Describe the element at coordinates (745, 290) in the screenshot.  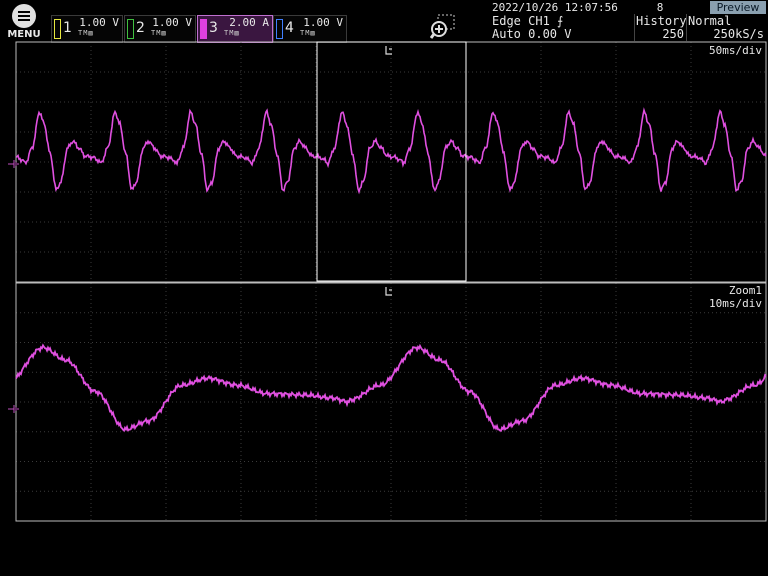
I see `zoom-title: Zoom1` at that location.